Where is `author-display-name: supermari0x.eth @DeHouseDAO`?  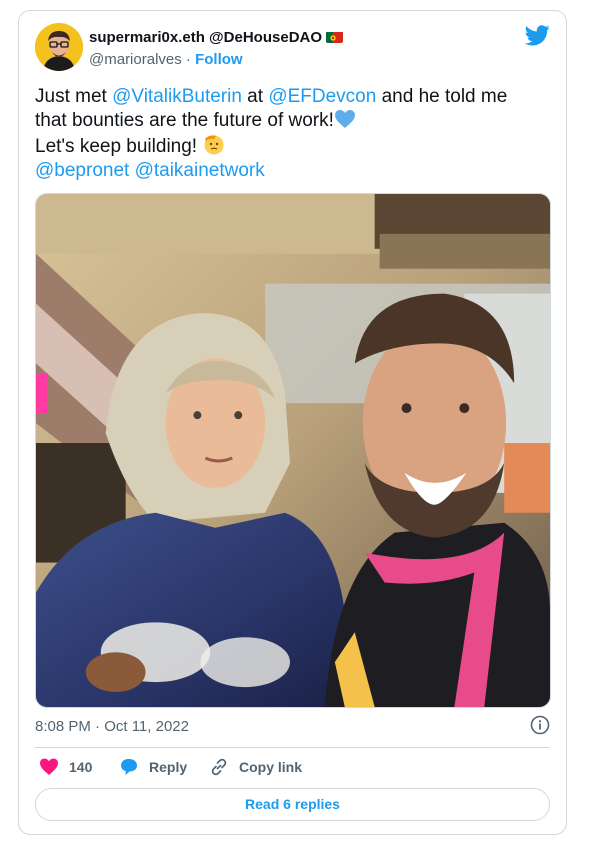
author-display-name: supermari0x.eth @DeHouseDAO is located at coordinates (205, 37).